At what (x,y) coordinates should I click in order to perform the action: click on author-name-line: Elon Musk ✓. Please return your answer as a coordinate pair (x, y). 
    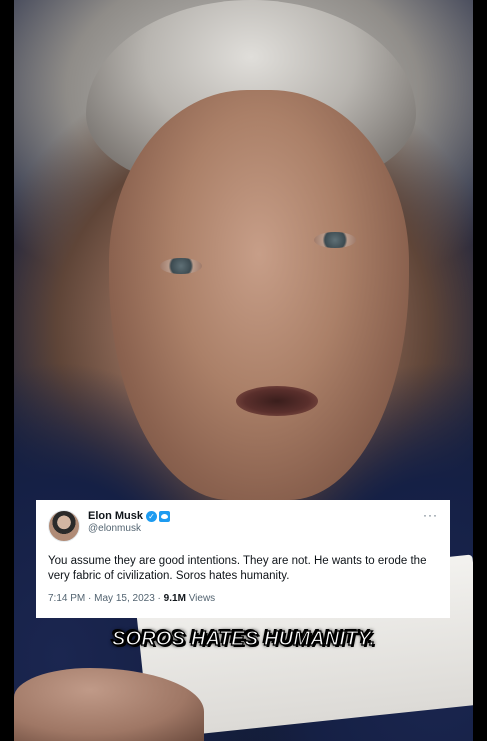
    Looking at the image, I should click on (129, 516).